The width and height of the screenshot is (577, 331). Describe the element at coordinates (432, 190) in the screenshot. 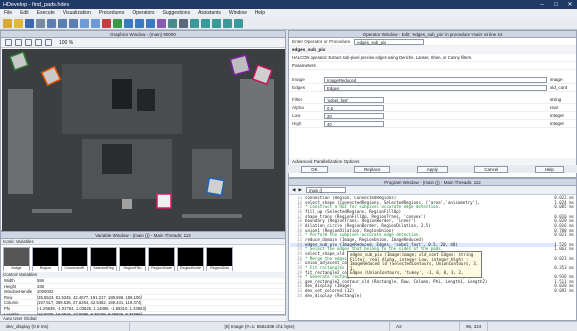

I see `program-toolbar: ◀ ▶ main ()` at that location.